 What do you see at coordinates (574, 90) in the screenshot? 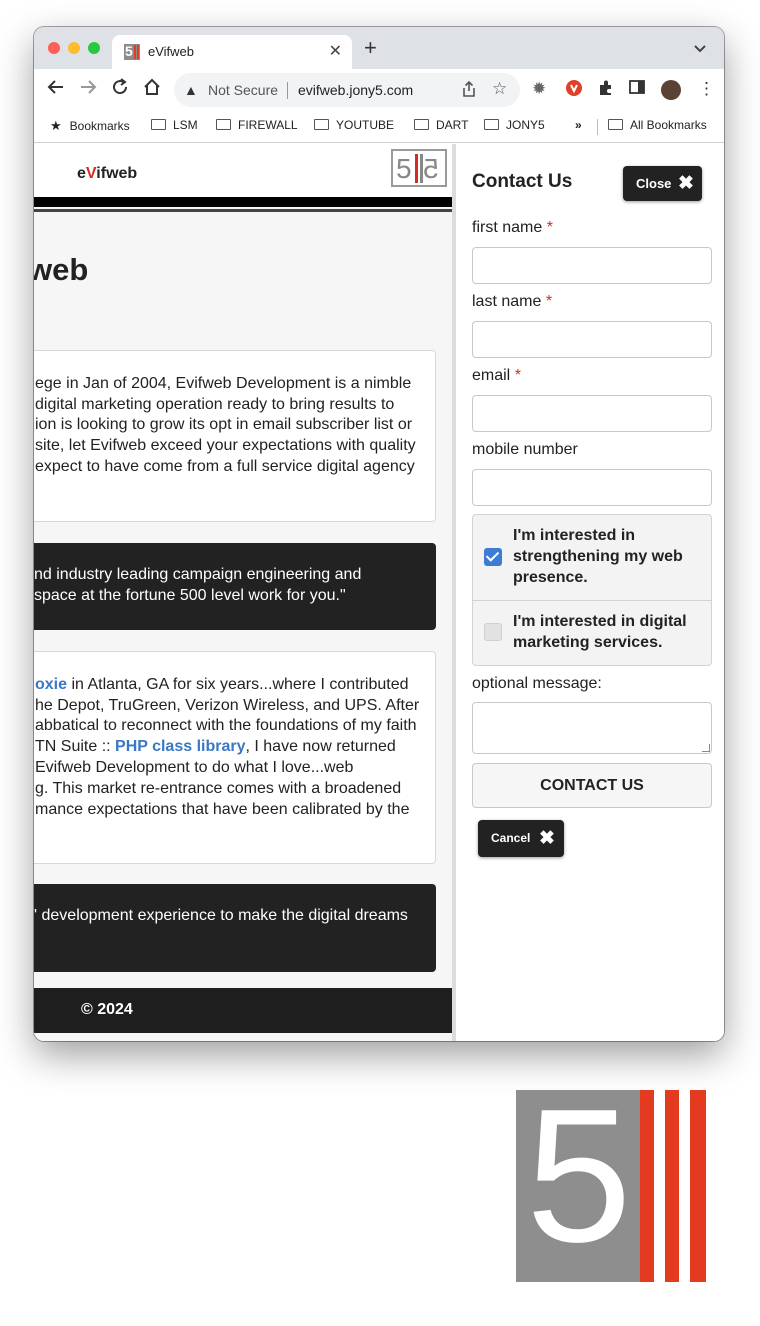
I see `extension-adblock-icon` at bounding box center [574, 90].